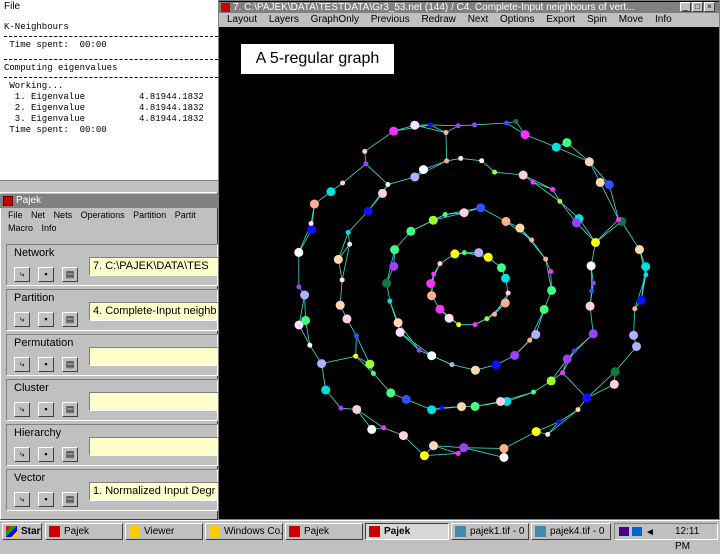 Image resolution: width=720 pixels, height=554 pixels. I want to click on menu-macro: Macro, so click(20, 228).